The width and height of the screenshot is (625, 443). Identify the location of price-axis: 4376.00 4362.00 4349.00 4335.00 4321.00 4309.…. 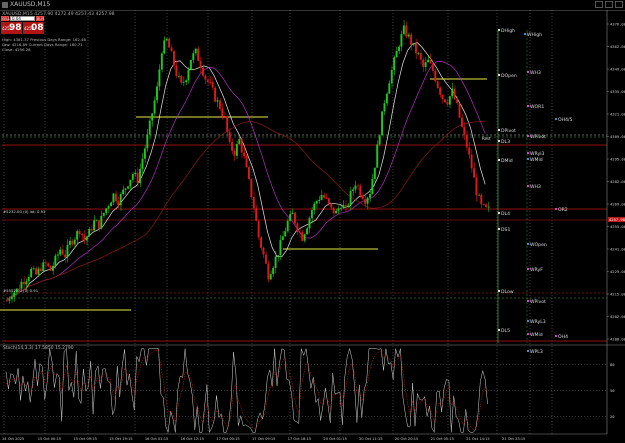
(615, 222).